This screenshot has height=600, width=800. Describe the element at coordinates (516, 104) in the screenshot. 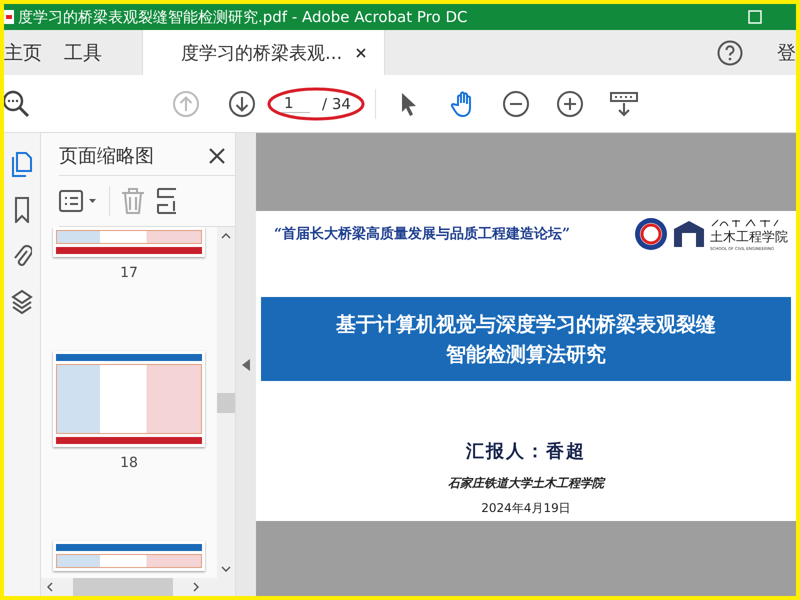

I see `zoom-out-icon` at that location.